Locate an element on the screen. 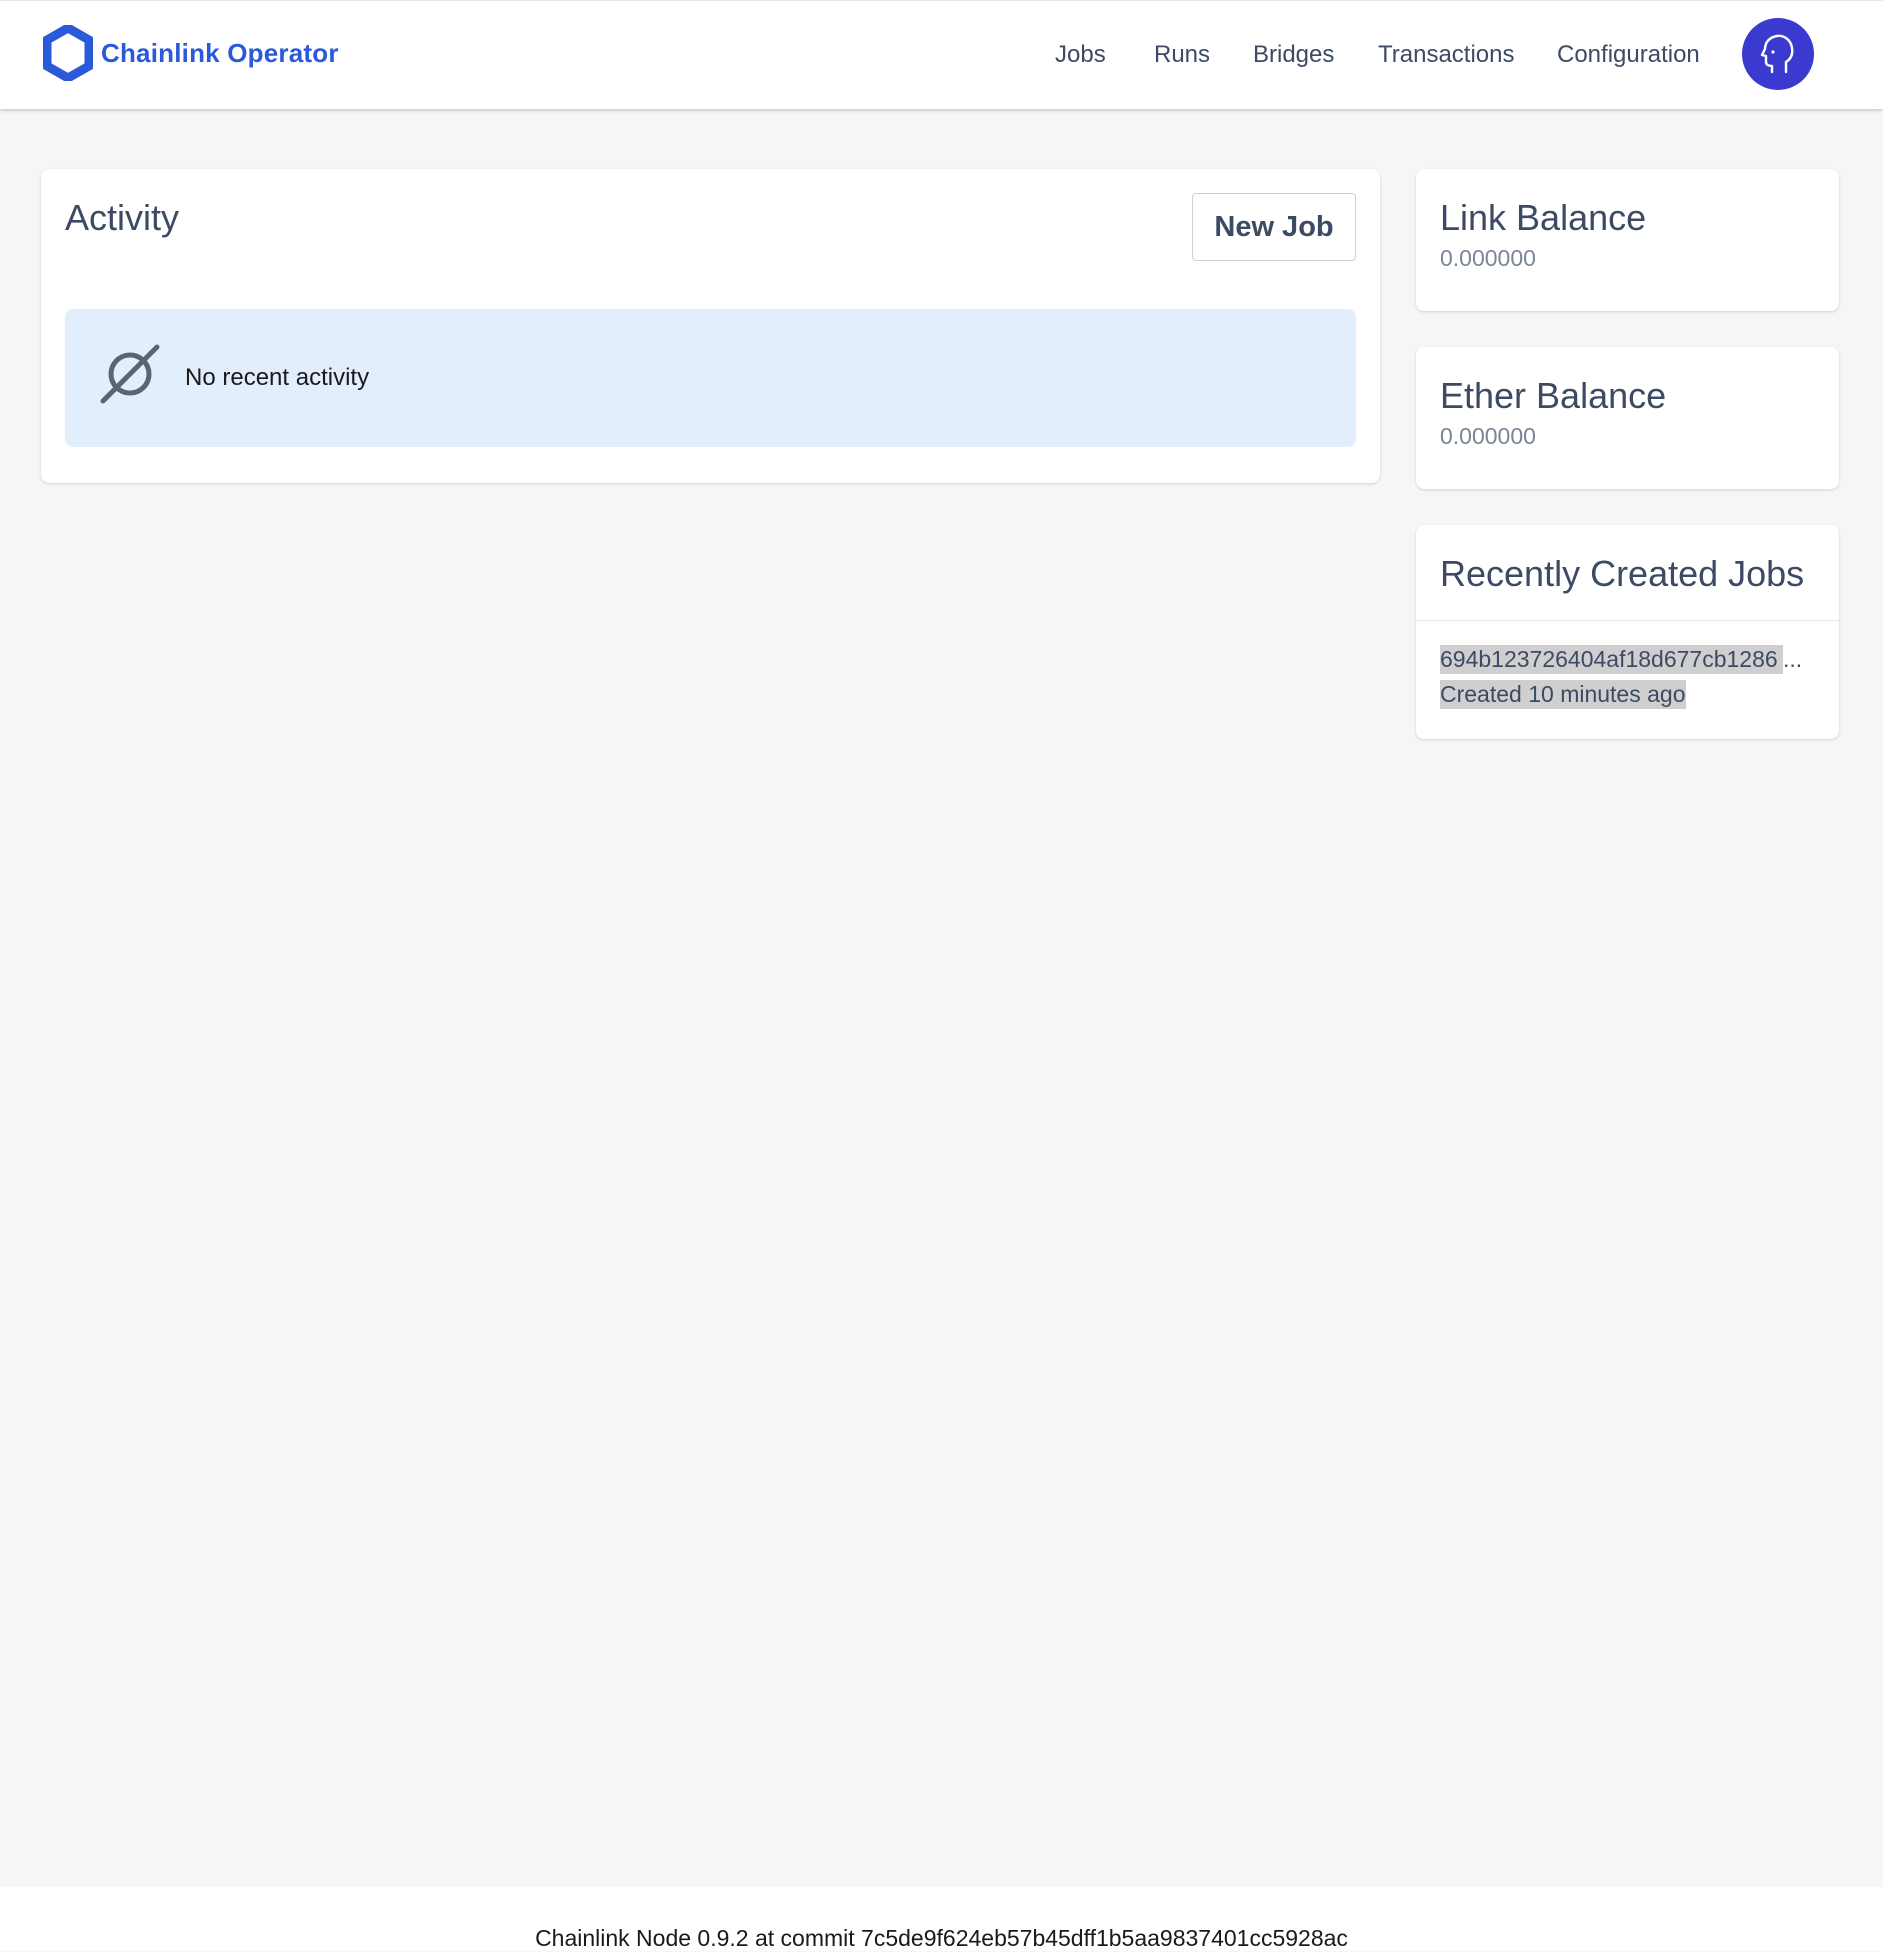  activity-title: Activity is located at coordinates (122, 217).